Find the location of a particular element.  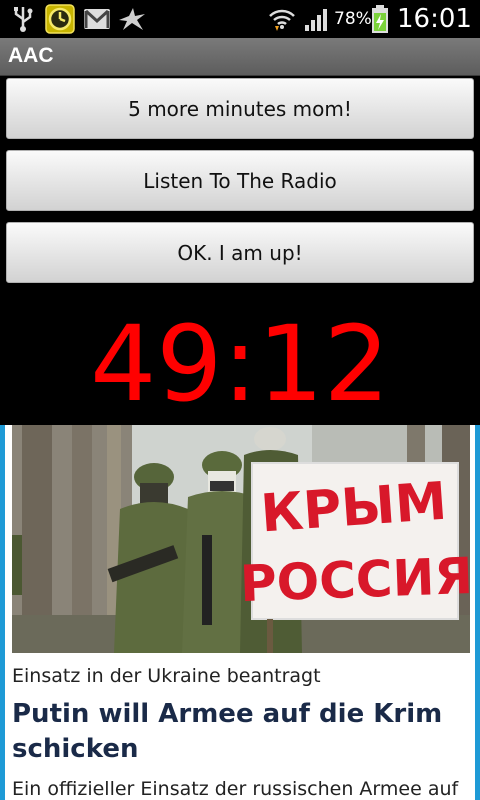

app-title: AAC is located at coordinates (31, 55).